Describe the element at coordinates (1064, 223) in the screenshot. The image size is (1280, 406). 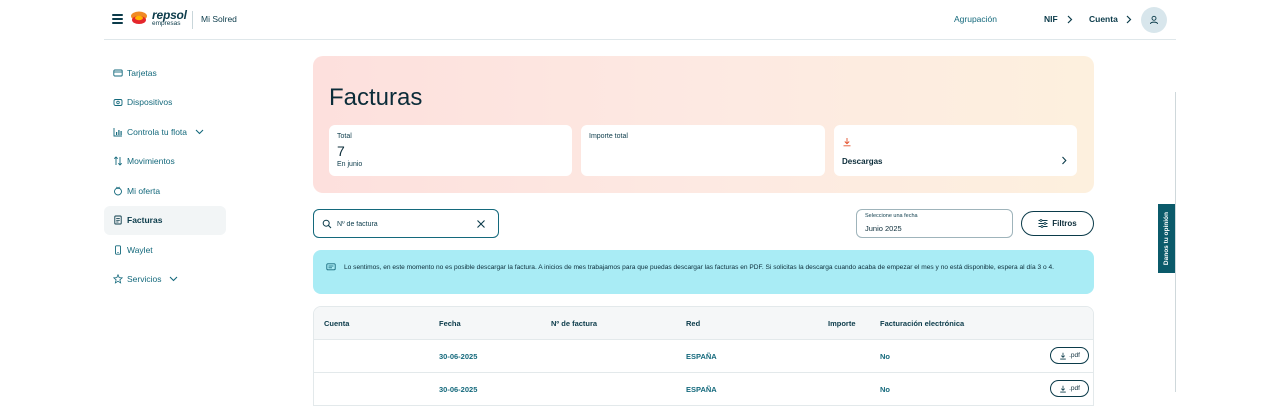
I see `filters-label: Filtros` at that location.